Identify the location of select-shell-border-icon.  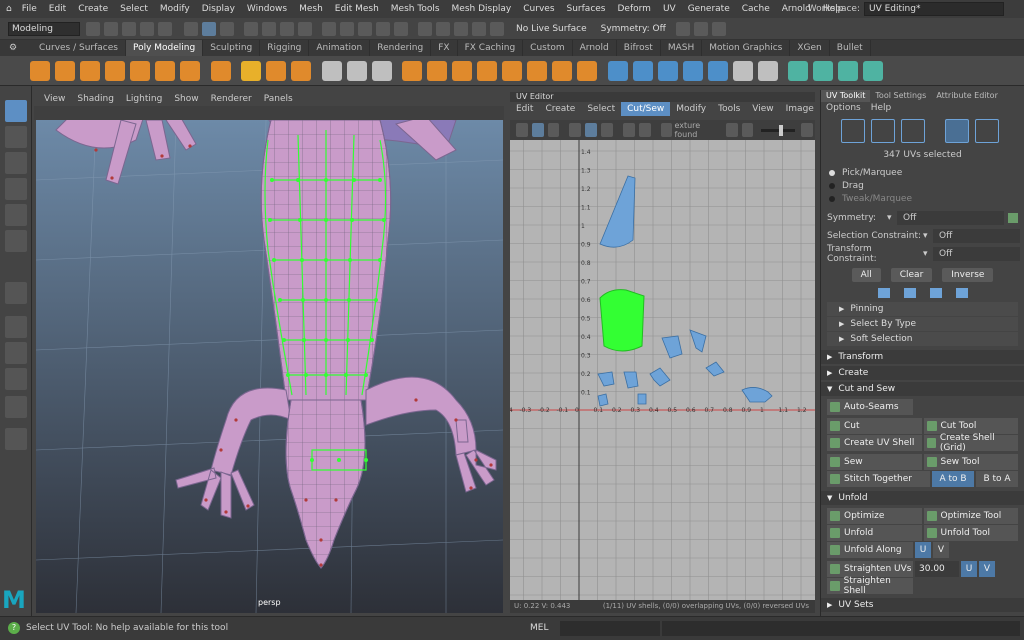
(935, 293).